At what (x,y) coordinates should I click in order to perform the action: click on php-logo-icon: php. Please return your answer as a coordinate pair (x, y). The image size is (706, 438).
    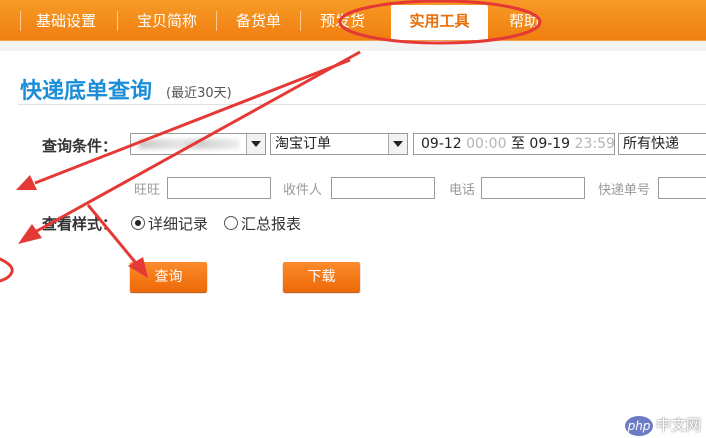
    Looking at the image, I should click on (639, 426).